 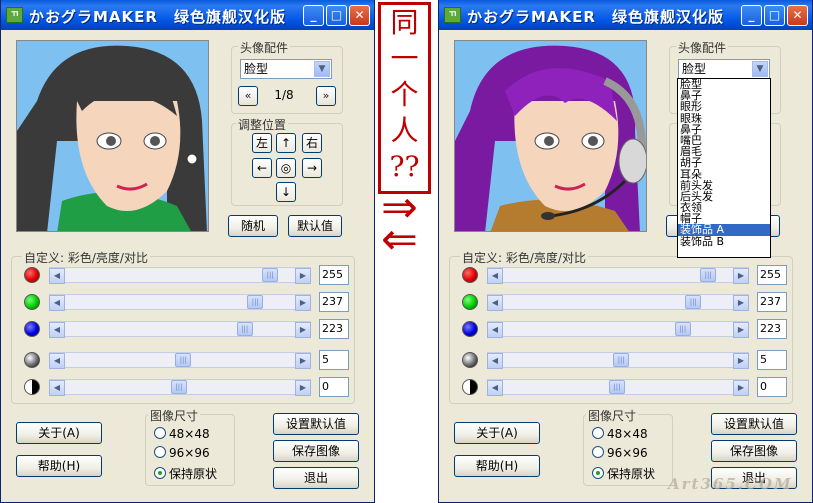 What do you see at coordinates (724, 151) in the screenshot?
I see `dropdown-option: 眉毛` at bounding box center [724, 151].